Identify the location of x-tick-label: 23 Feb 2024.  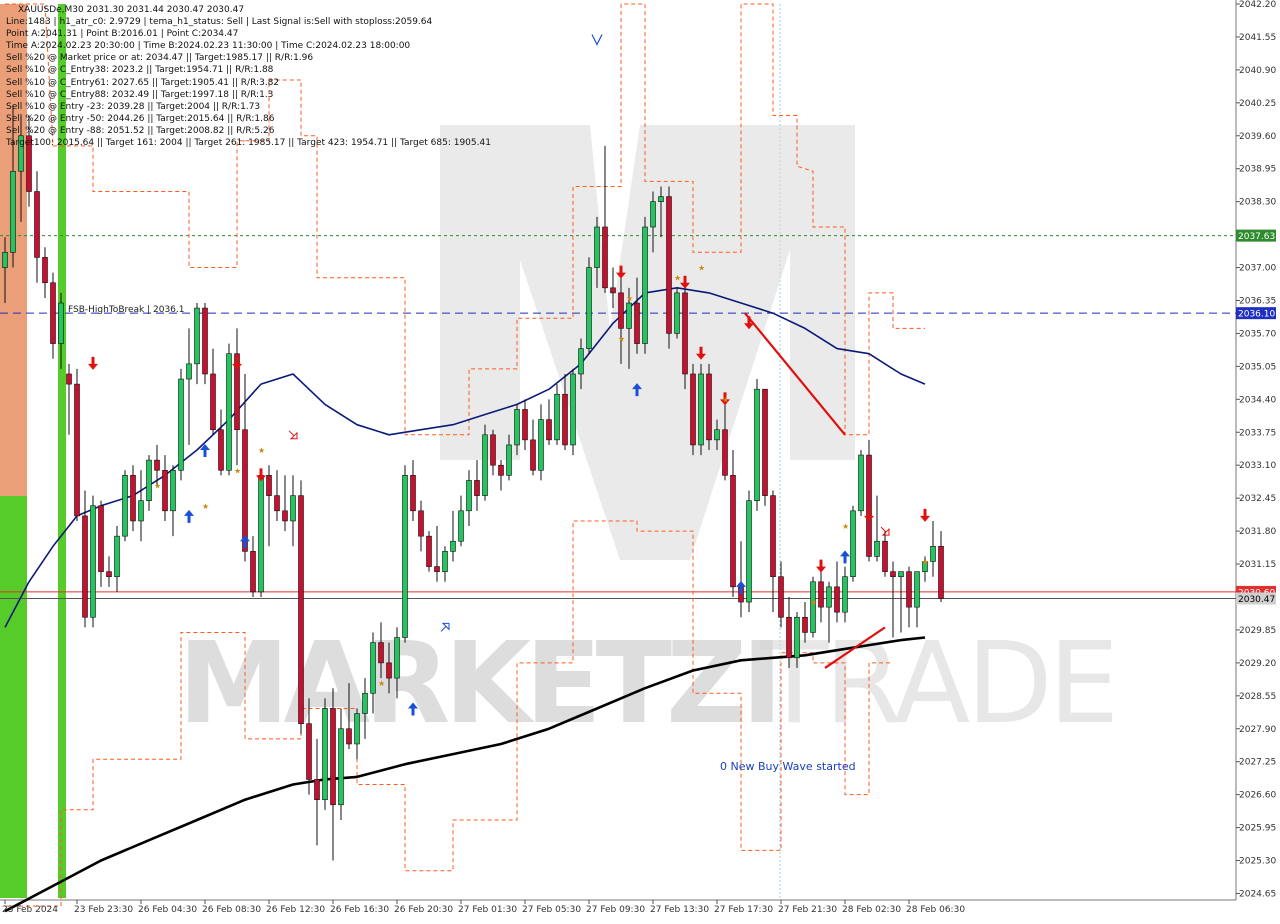
(30, 910).